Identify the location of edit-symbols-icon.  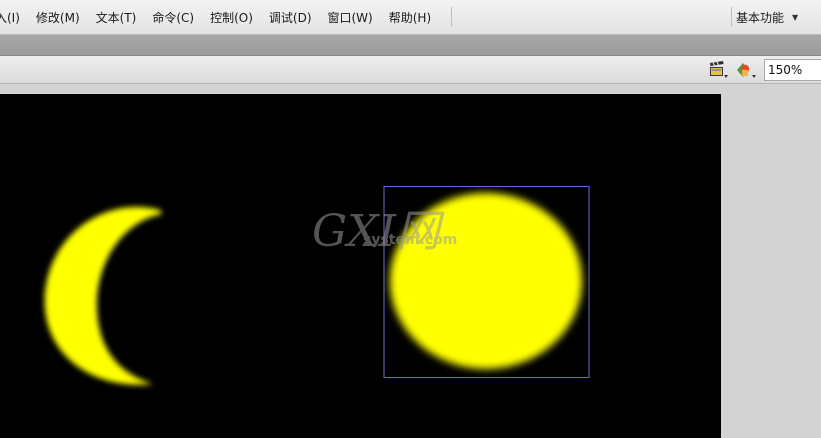
(746, 70).